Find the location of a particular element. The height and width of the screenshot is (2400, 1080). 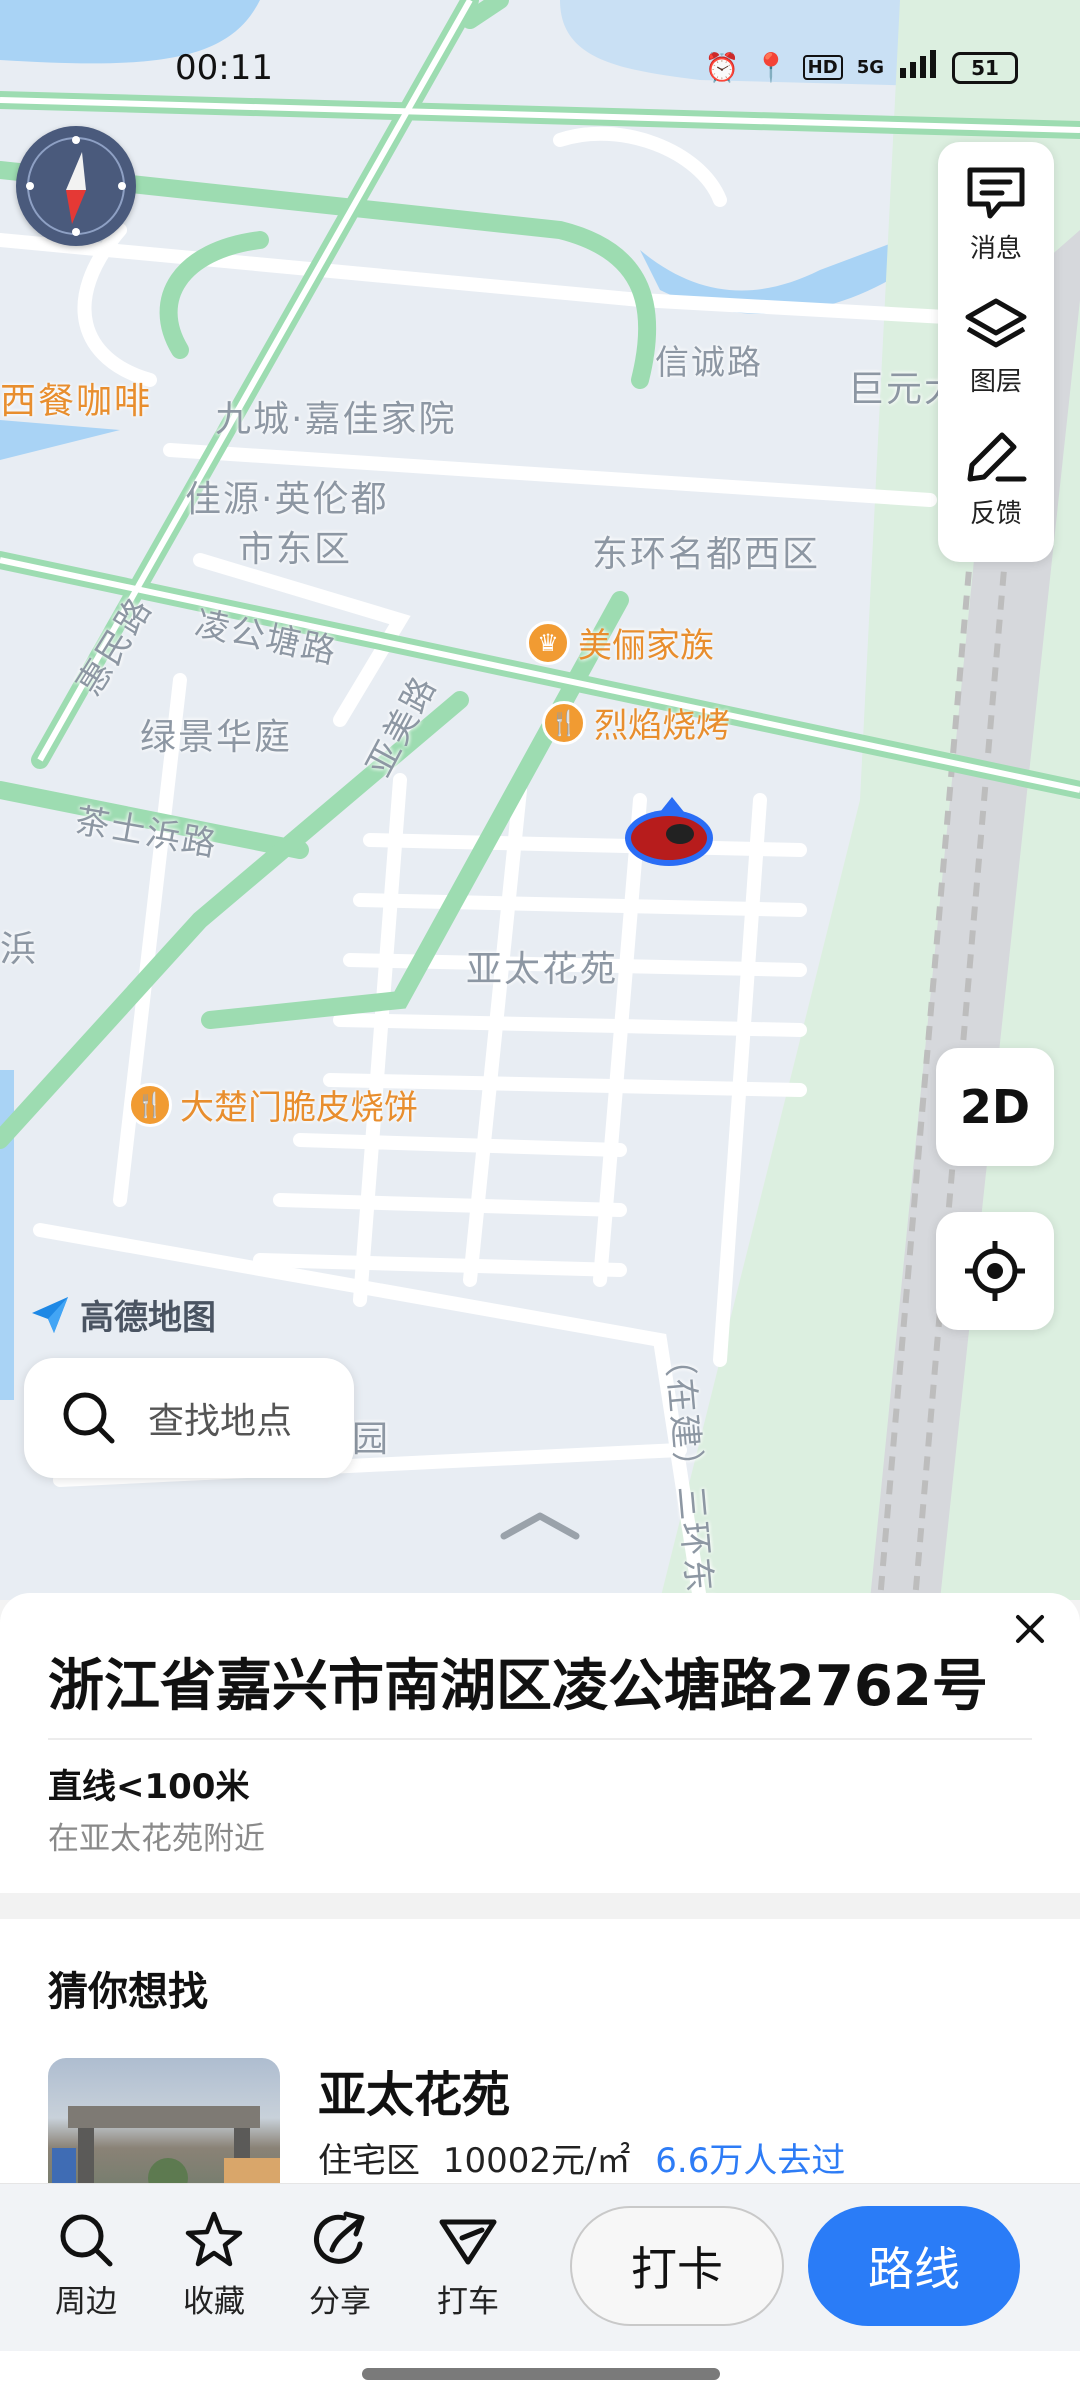

status-time: 00:11 is located at coordinates (224, 68).